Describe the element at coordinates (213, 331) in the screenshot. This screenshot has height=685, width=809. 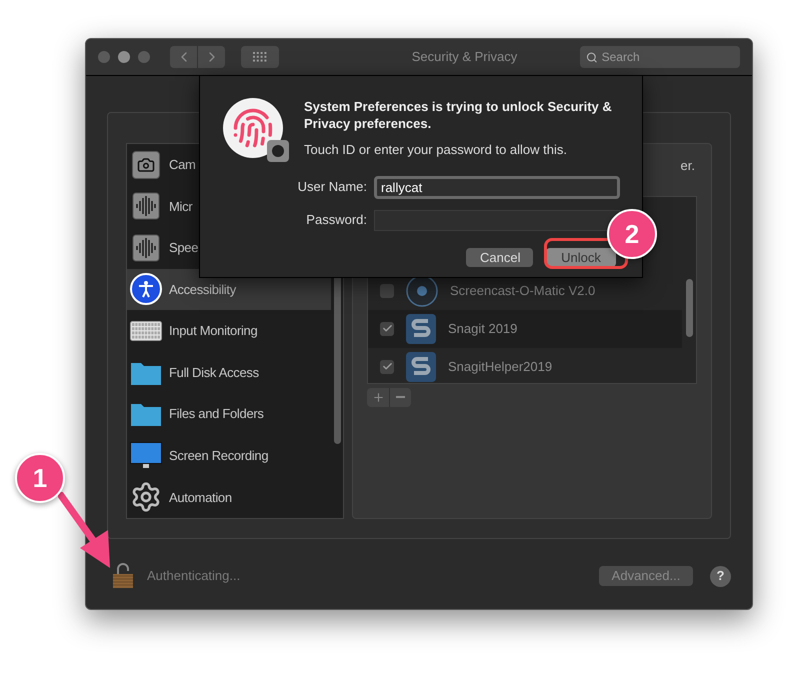
I see `category-label: Input Monitoring` at that location.